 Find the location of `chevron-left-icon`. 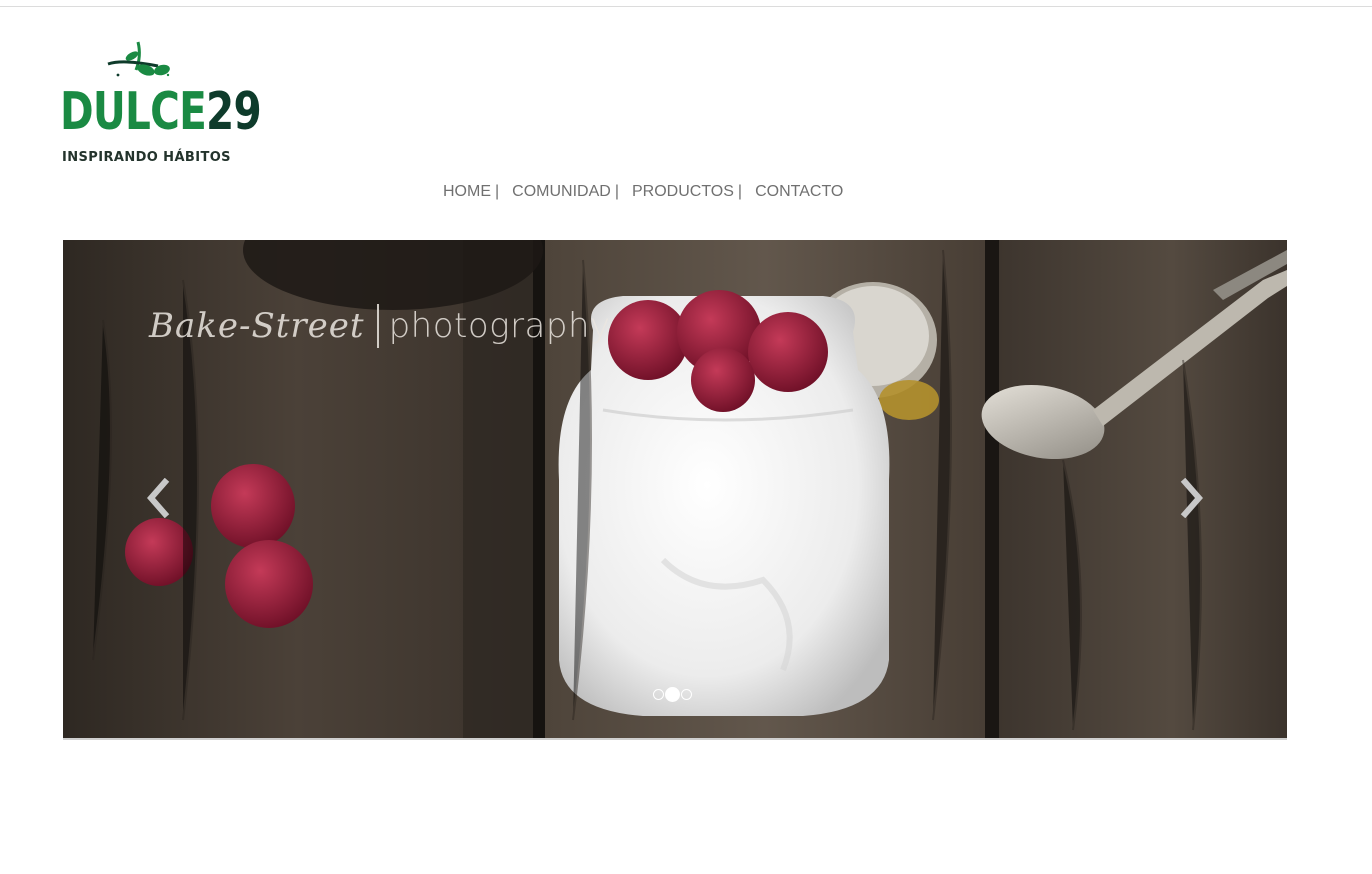

chevron-left-icon is located at coordinates (158, 498).